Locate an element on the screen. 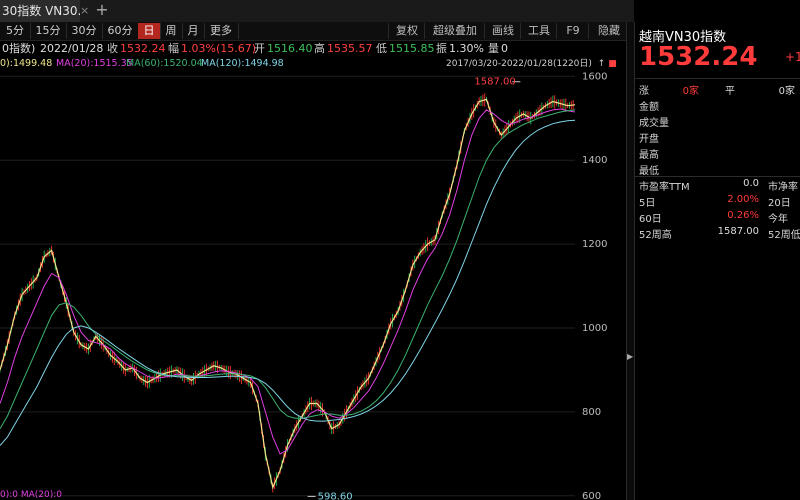 The image size is (800, 500). volume-value: 0 is located at coordinates (504, 48).